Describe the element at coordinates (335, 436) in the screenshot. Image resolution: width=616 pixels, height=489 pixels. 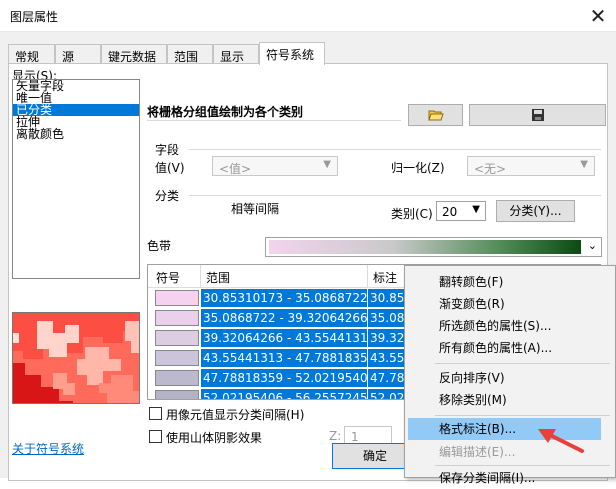
I see `z-label: Z:` at that location.